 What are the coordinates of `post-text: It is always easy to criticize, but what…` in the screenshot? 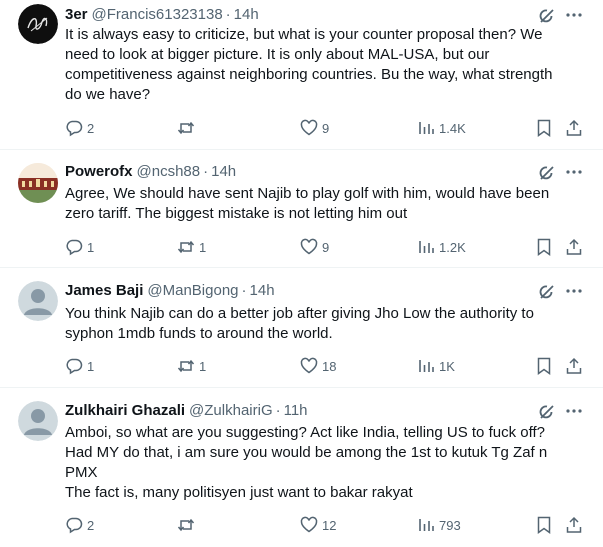 It's located at (309, 64).